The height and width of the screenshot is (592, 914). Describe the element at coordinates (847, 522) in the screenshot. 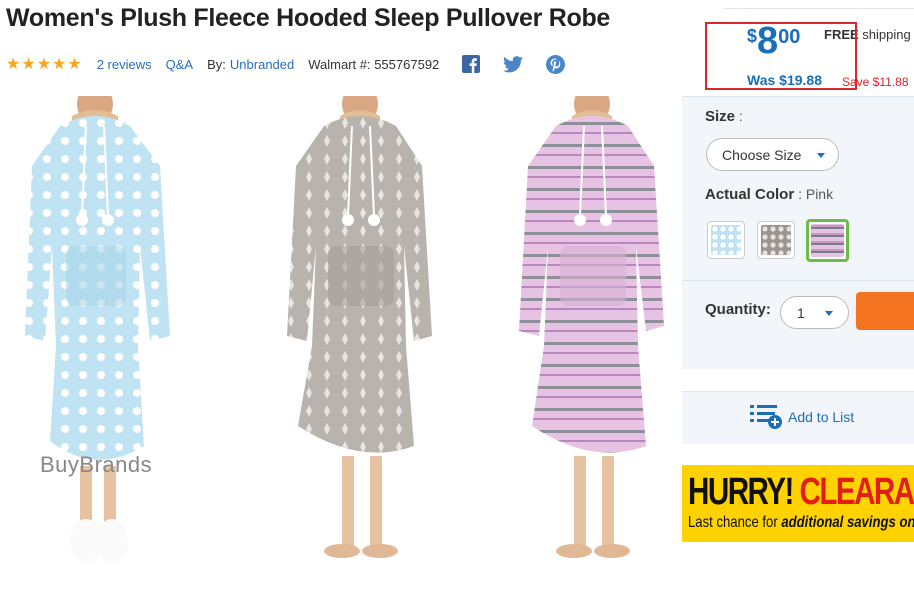

I see `banner-line-b: additional savings on` at that location.